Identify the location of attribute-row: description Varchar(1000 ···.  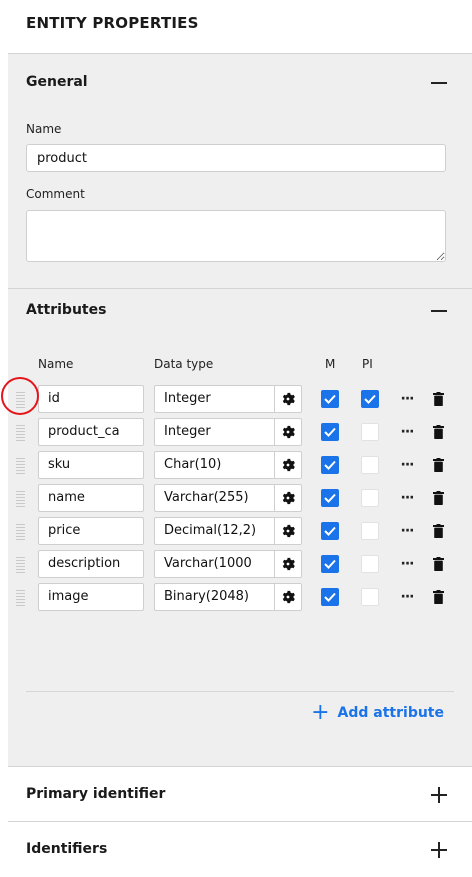
(240, 565).